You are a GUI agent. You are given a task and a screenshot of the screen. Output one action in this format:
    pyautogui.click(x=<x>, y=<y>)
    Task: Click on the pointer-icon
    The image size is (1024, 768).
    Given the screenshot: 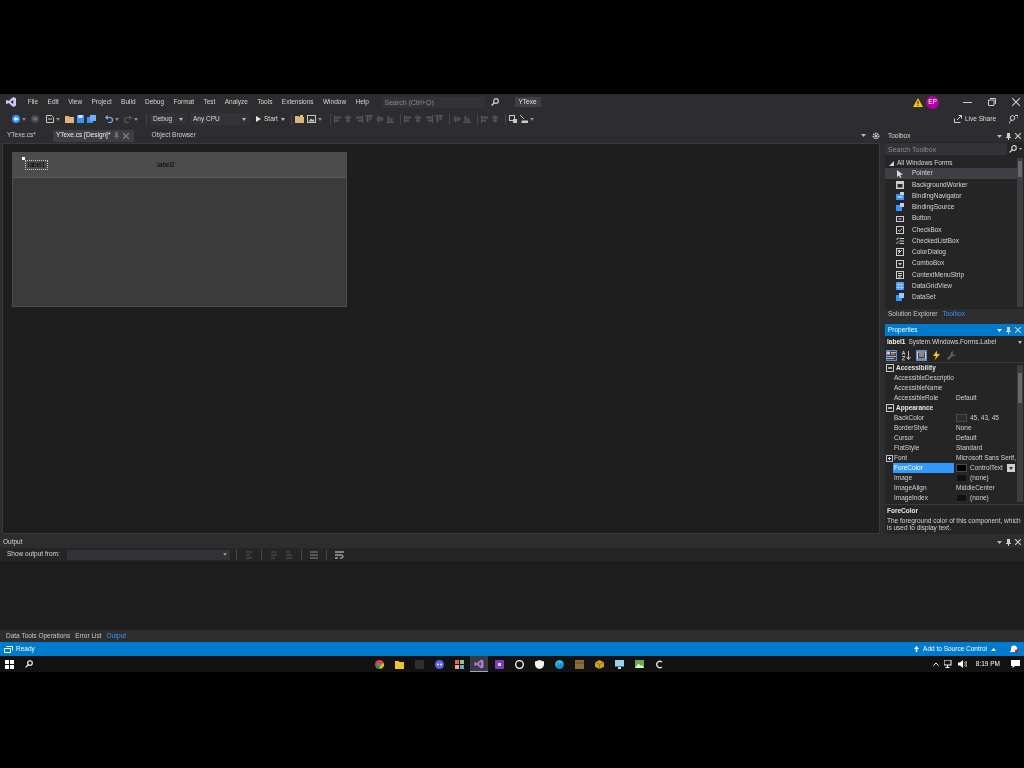 What is the action you would take?
    pyautogui.click(x=900, y=173)
    